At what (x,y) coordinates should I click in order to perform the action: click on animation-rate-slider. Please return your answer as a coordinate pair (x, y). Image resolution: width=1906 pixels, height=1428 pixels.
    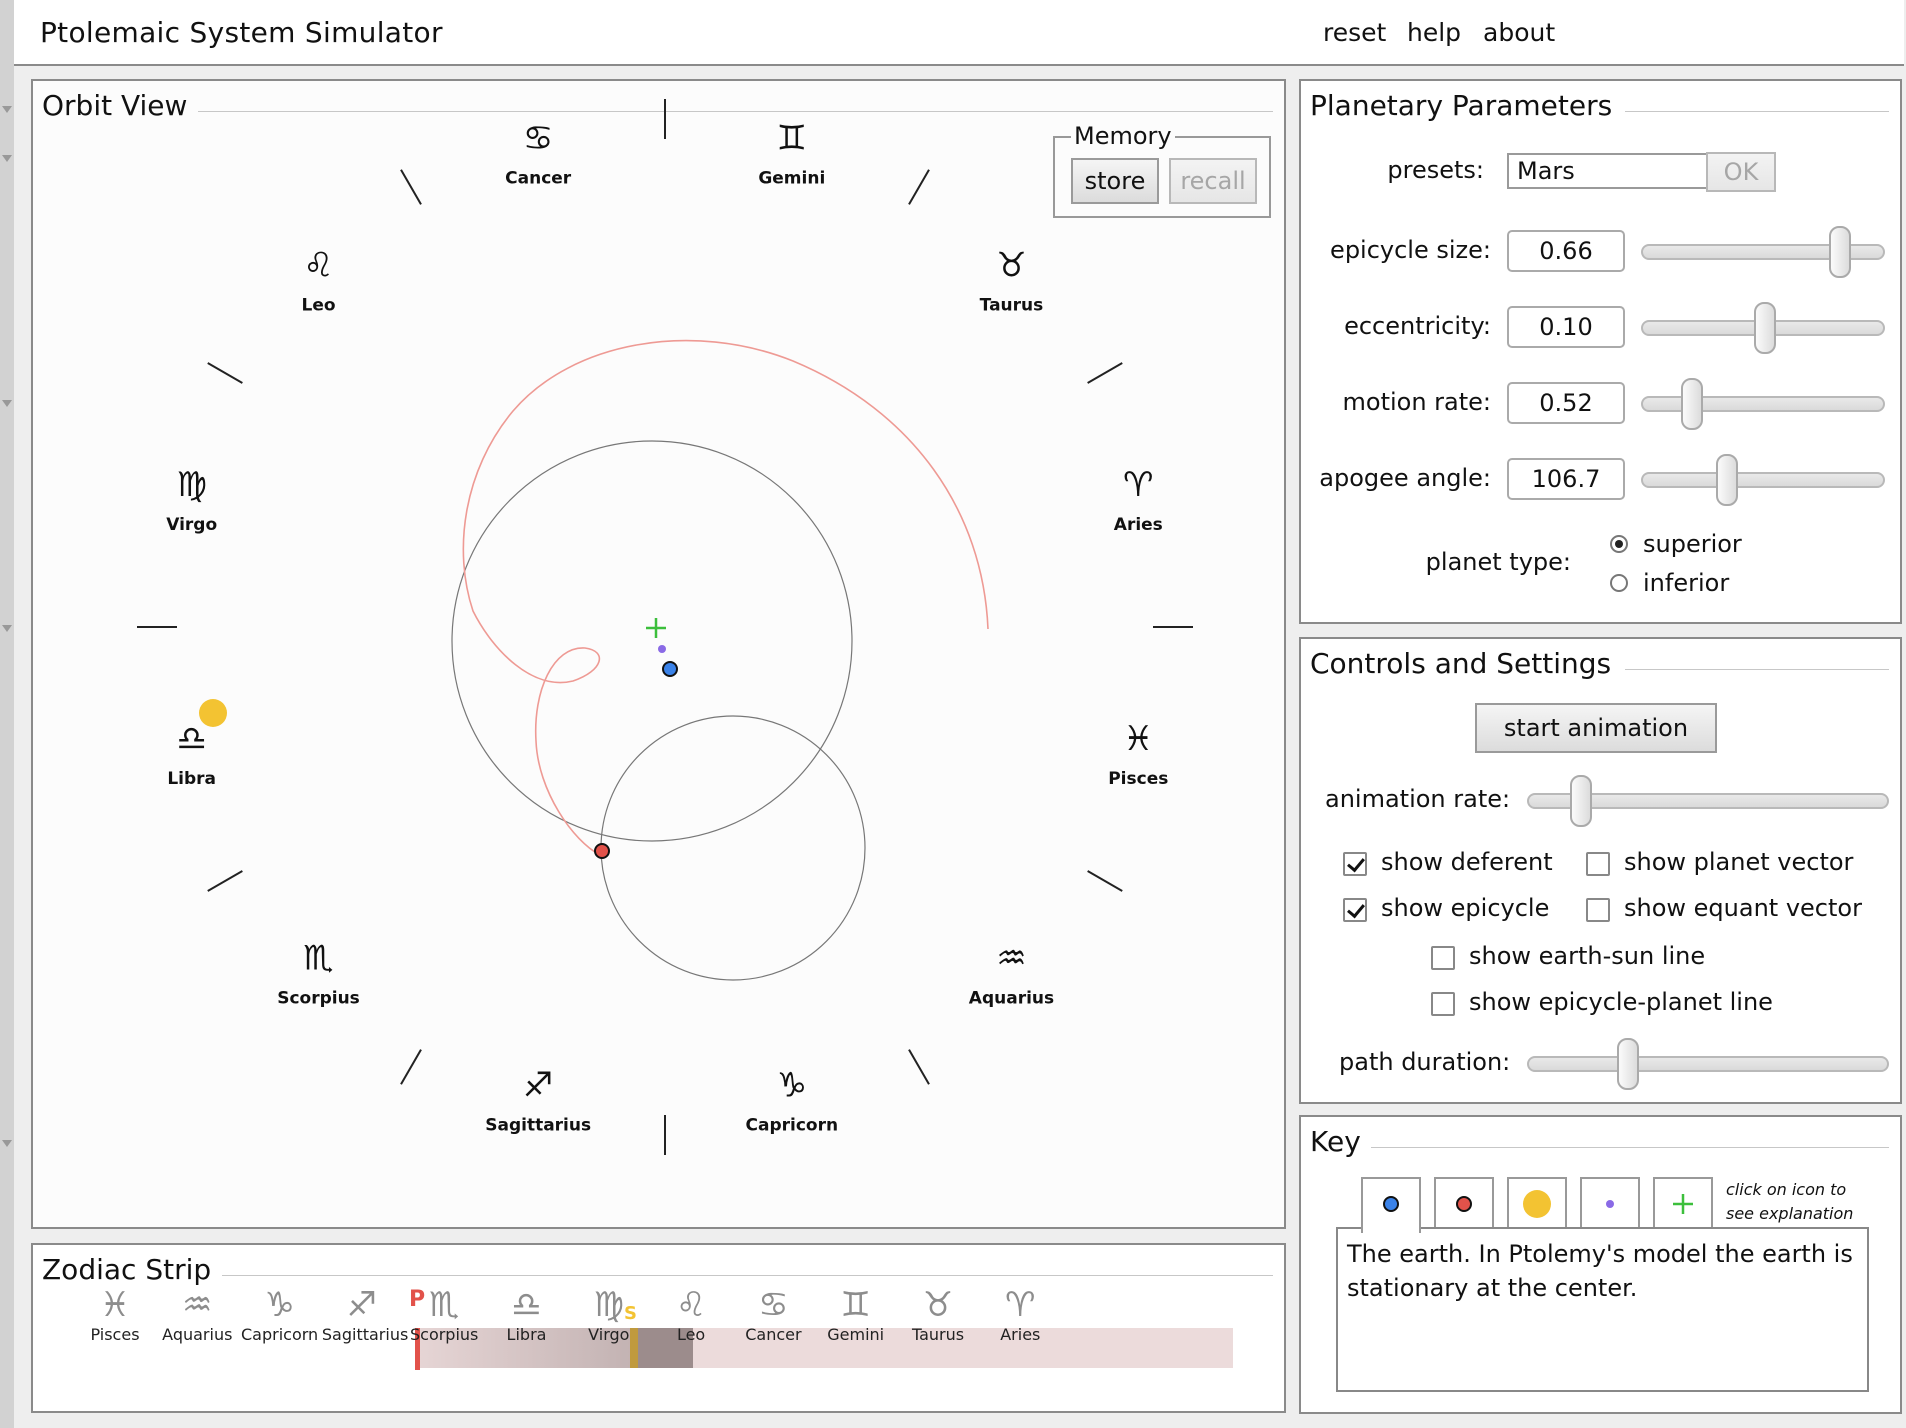
    Looking at the image, I should click on (1708, 801).